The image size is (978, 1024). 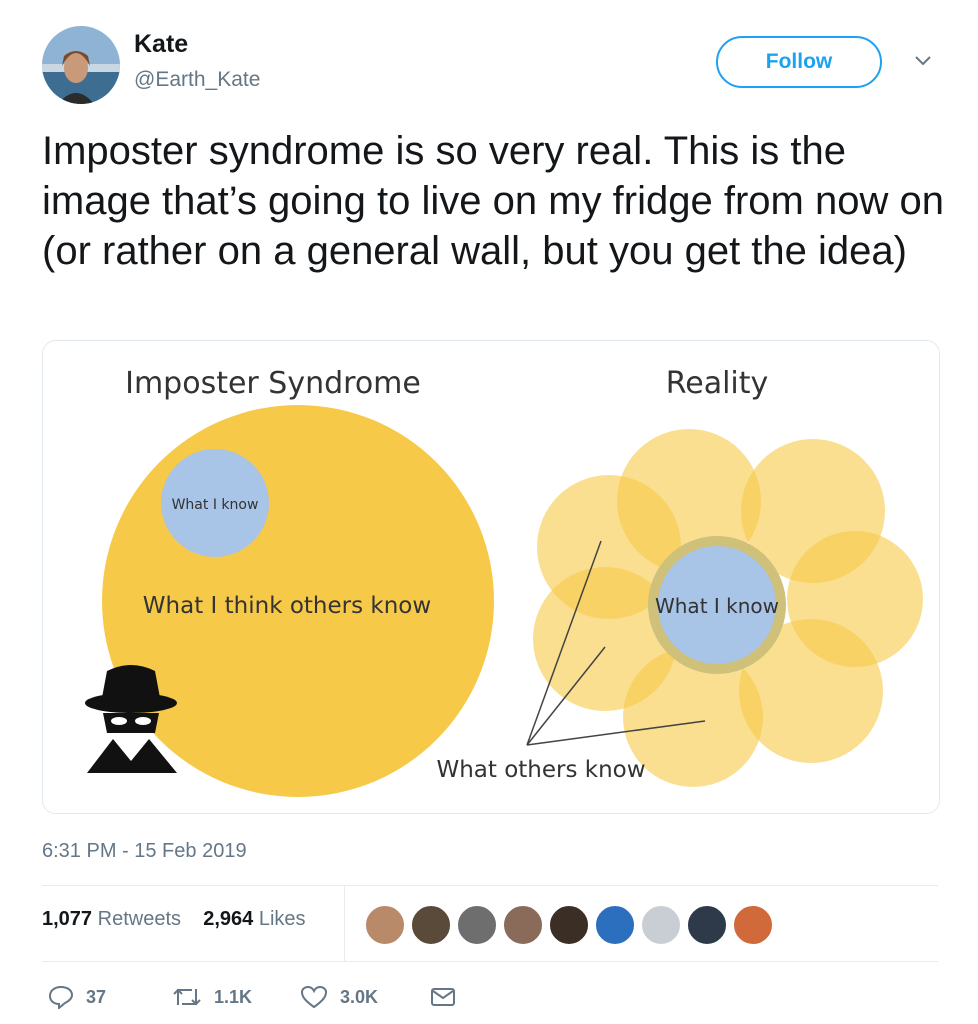 What do you see at coordinates (273, 383) in the screenshot?
I see `left-title: Imposter Syndrome` at bounding box center [273, 383].